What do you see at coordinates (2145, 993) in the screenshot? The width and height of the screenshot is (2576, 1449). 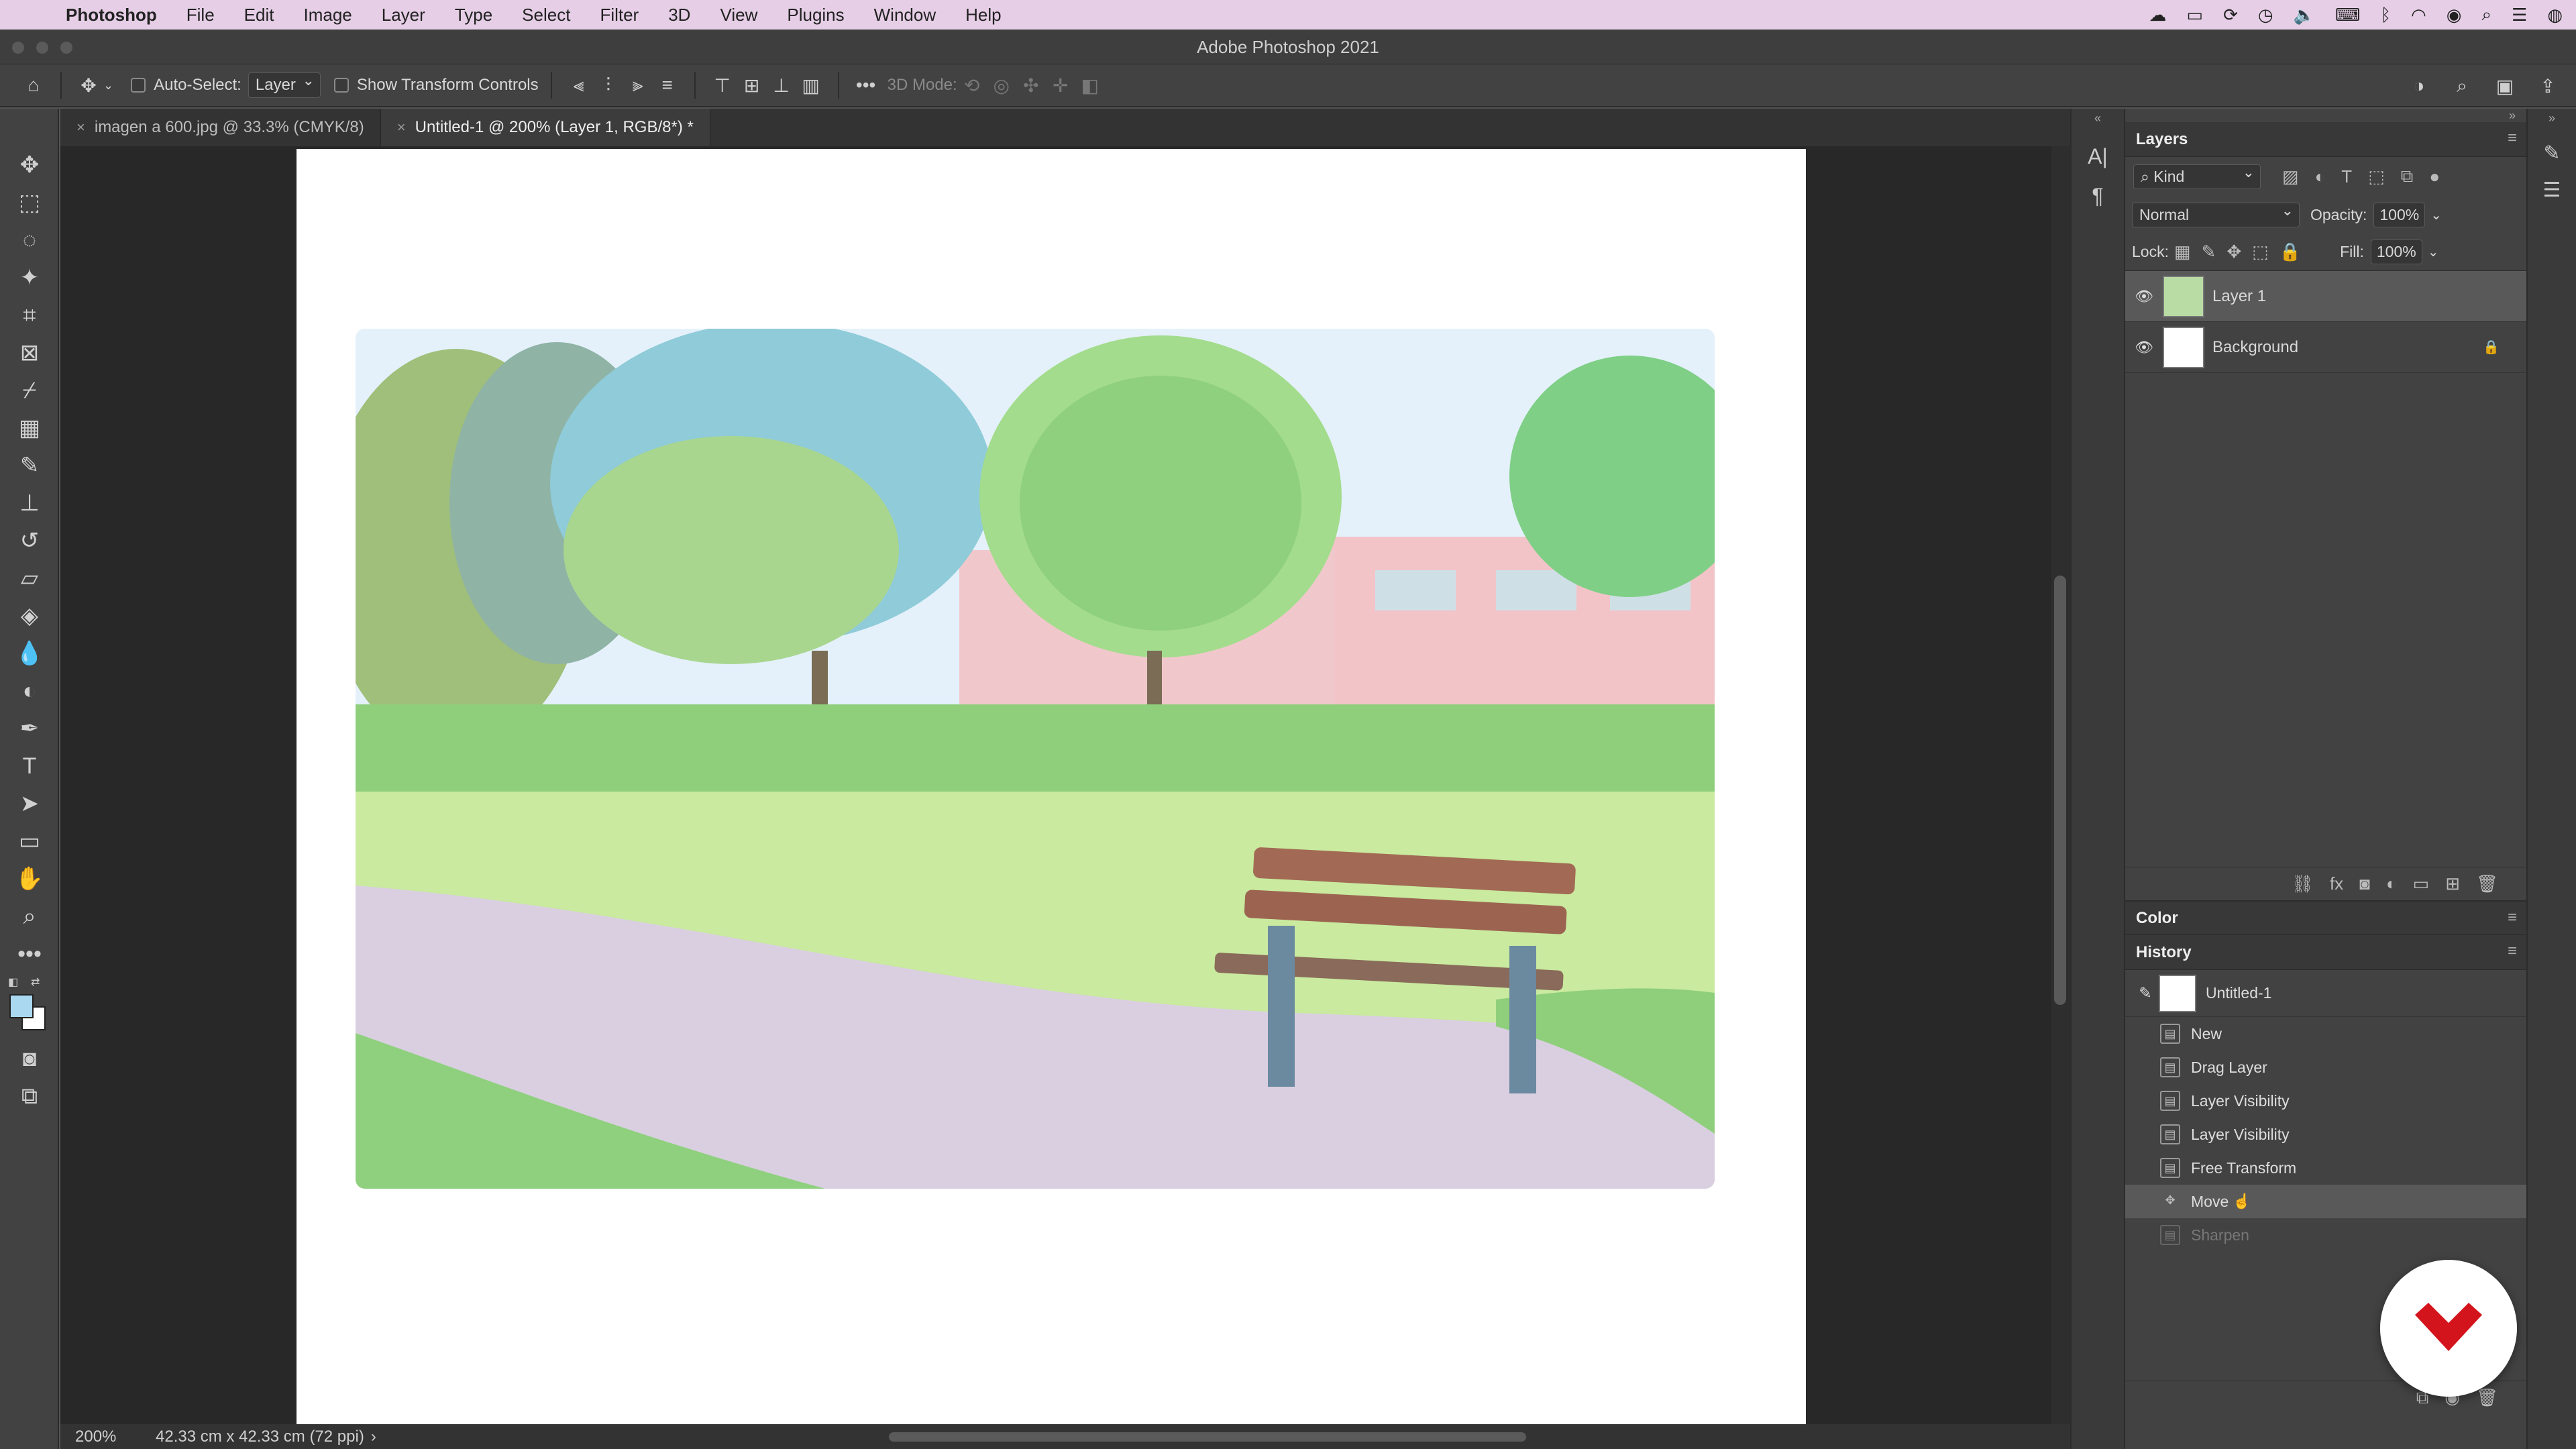 I see `history-brush-source-icon: ✎` at bounding box center [2145, 993].